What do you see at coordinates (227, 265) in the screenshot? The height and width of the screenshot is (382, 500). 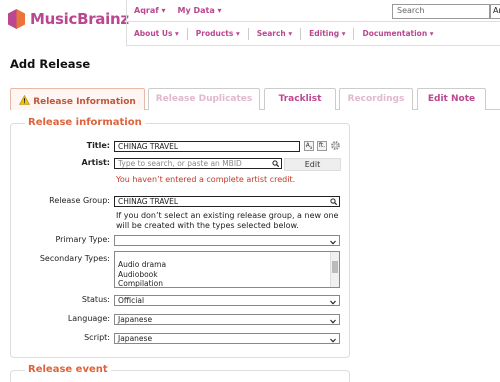 I see `list-item: Audio drama` at bounding box center [227, 265].